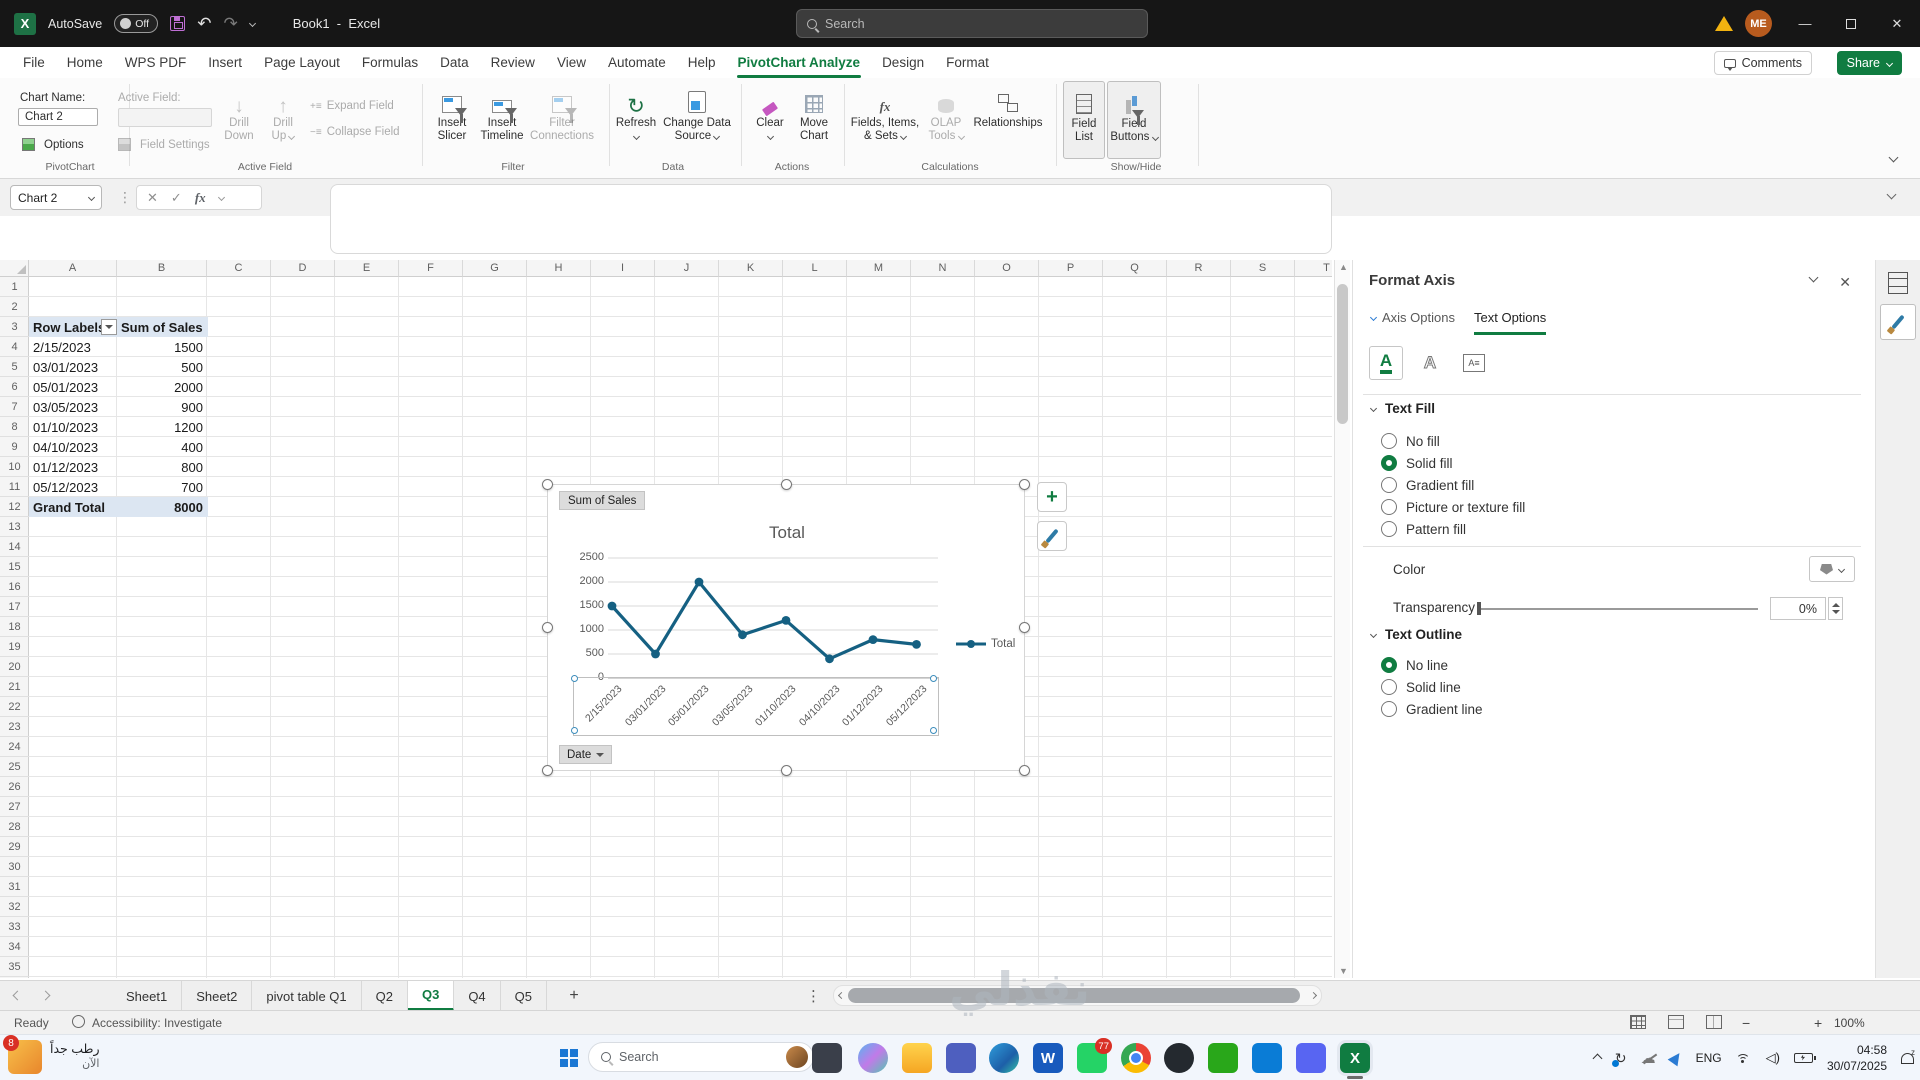  I want to click on sheet-tab-q3: Q3, so click(431, 996).